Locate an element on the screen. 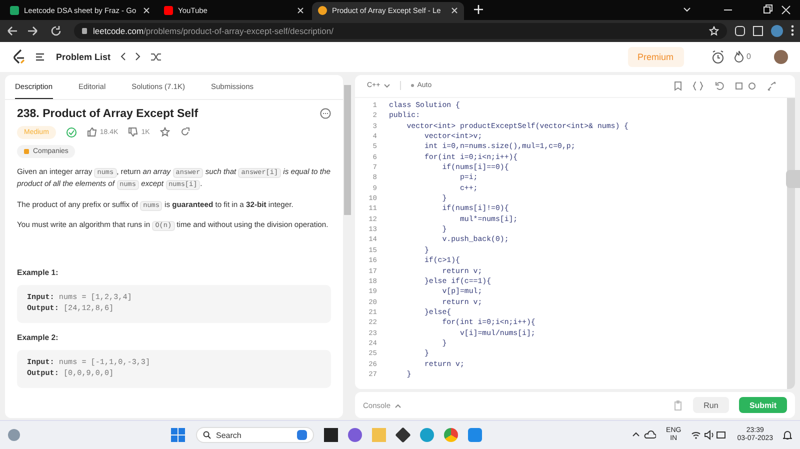  menu-icon is located at coordinates (792, 30).